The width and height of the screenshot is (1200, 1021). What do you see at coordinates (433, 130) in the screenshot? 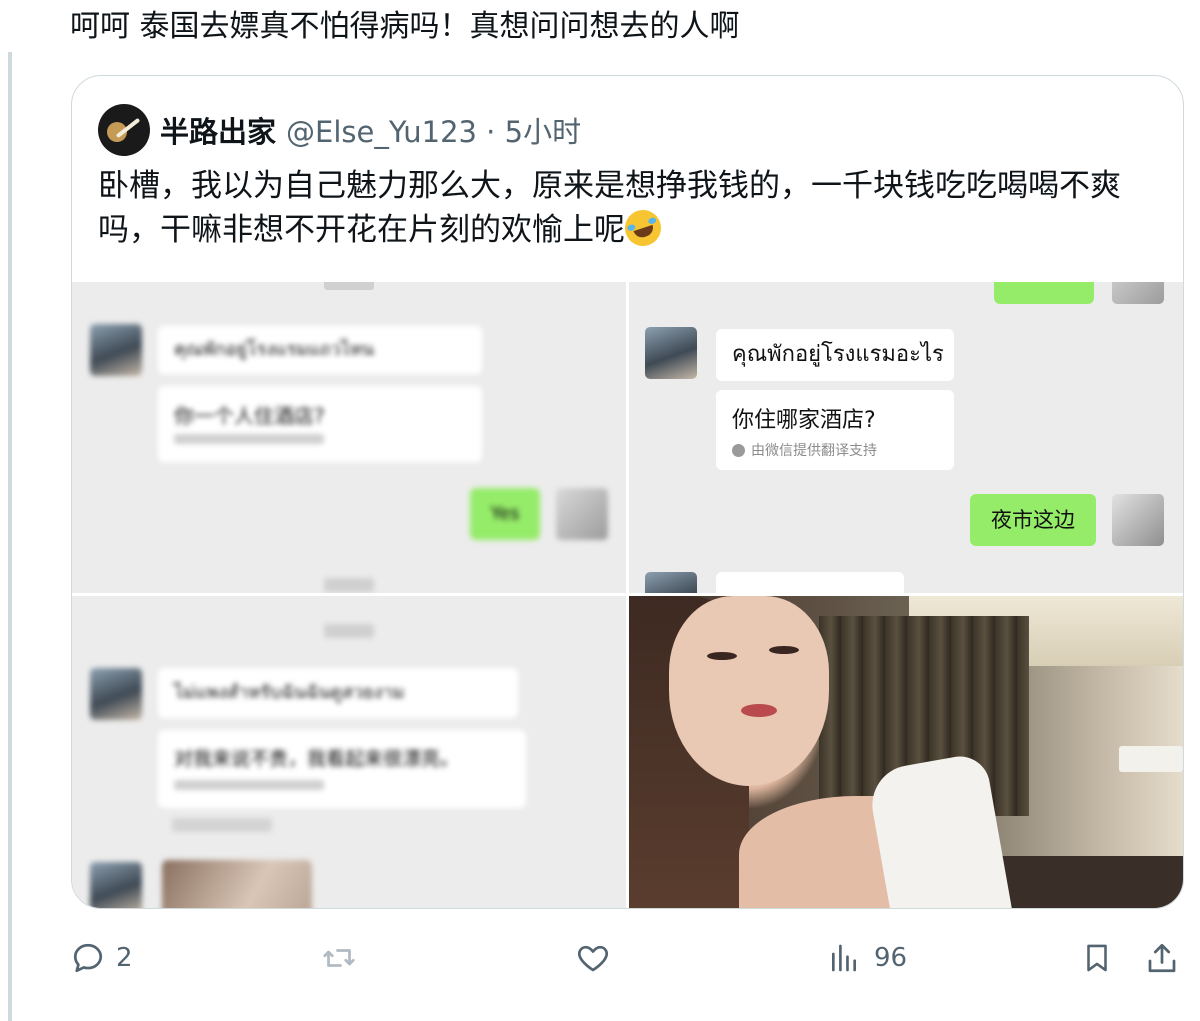
I see `quoted-author-handle-time: @Else_Yu123 · 5小时` at bounding box center [433, 130].